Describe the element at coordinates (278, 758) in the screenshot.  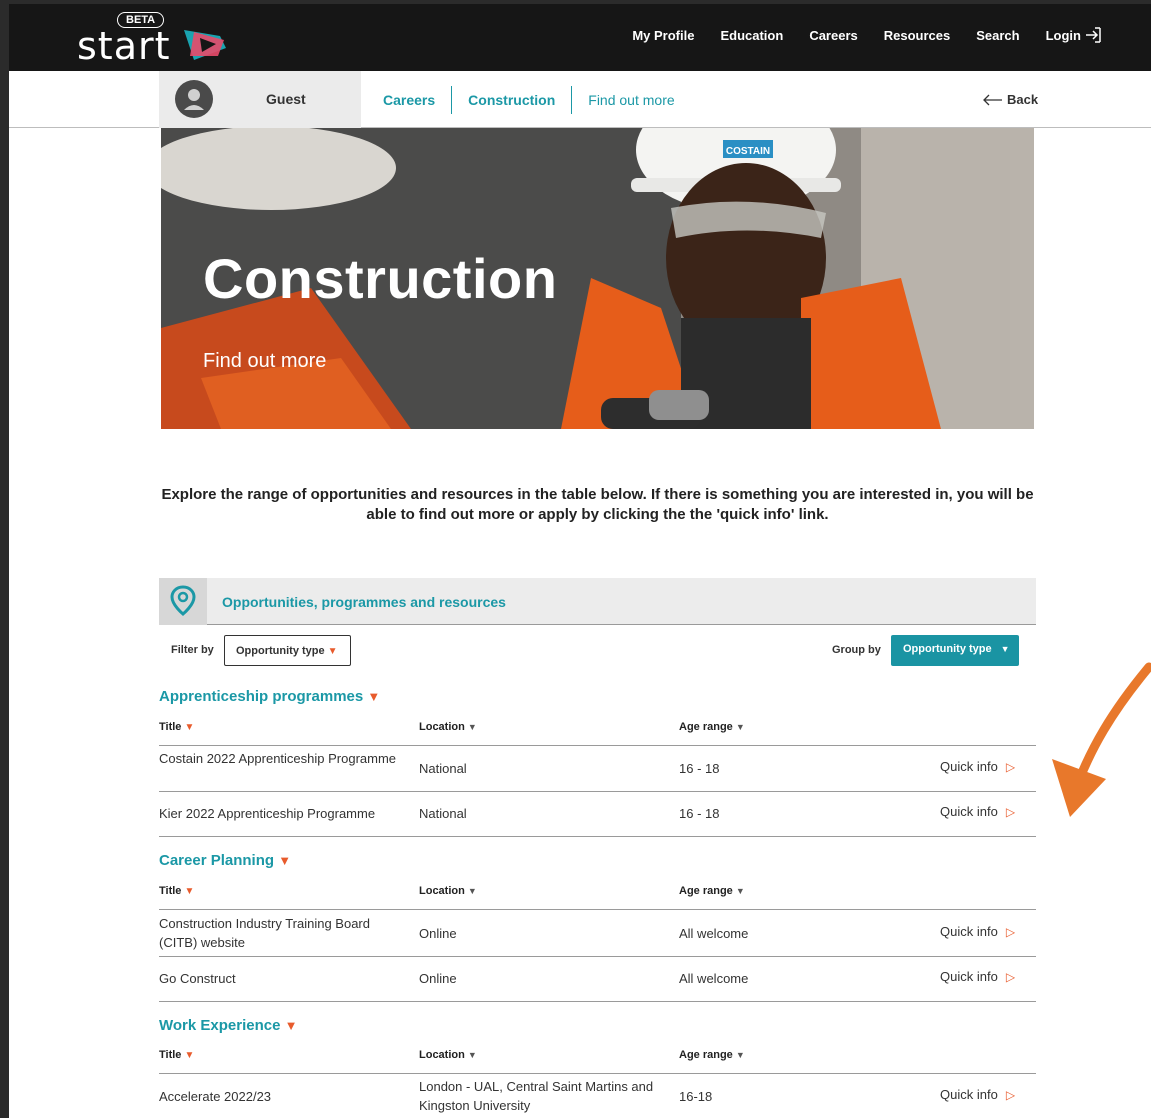
I see `row-title: Costain 2022 Apprenticeship Programme` at that location.